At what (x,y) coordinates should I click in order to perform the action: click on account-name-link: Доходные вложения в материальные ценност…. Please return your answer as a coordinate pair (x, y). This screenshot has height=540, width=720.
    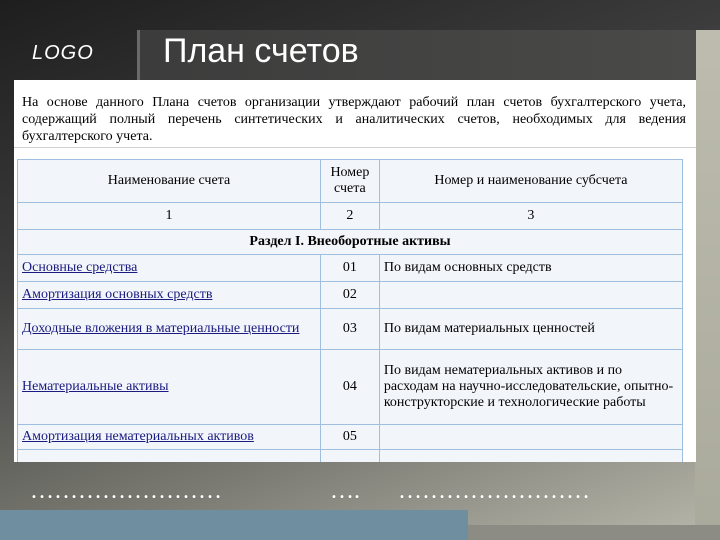
    Looking at the image, I should click on (169, 329).